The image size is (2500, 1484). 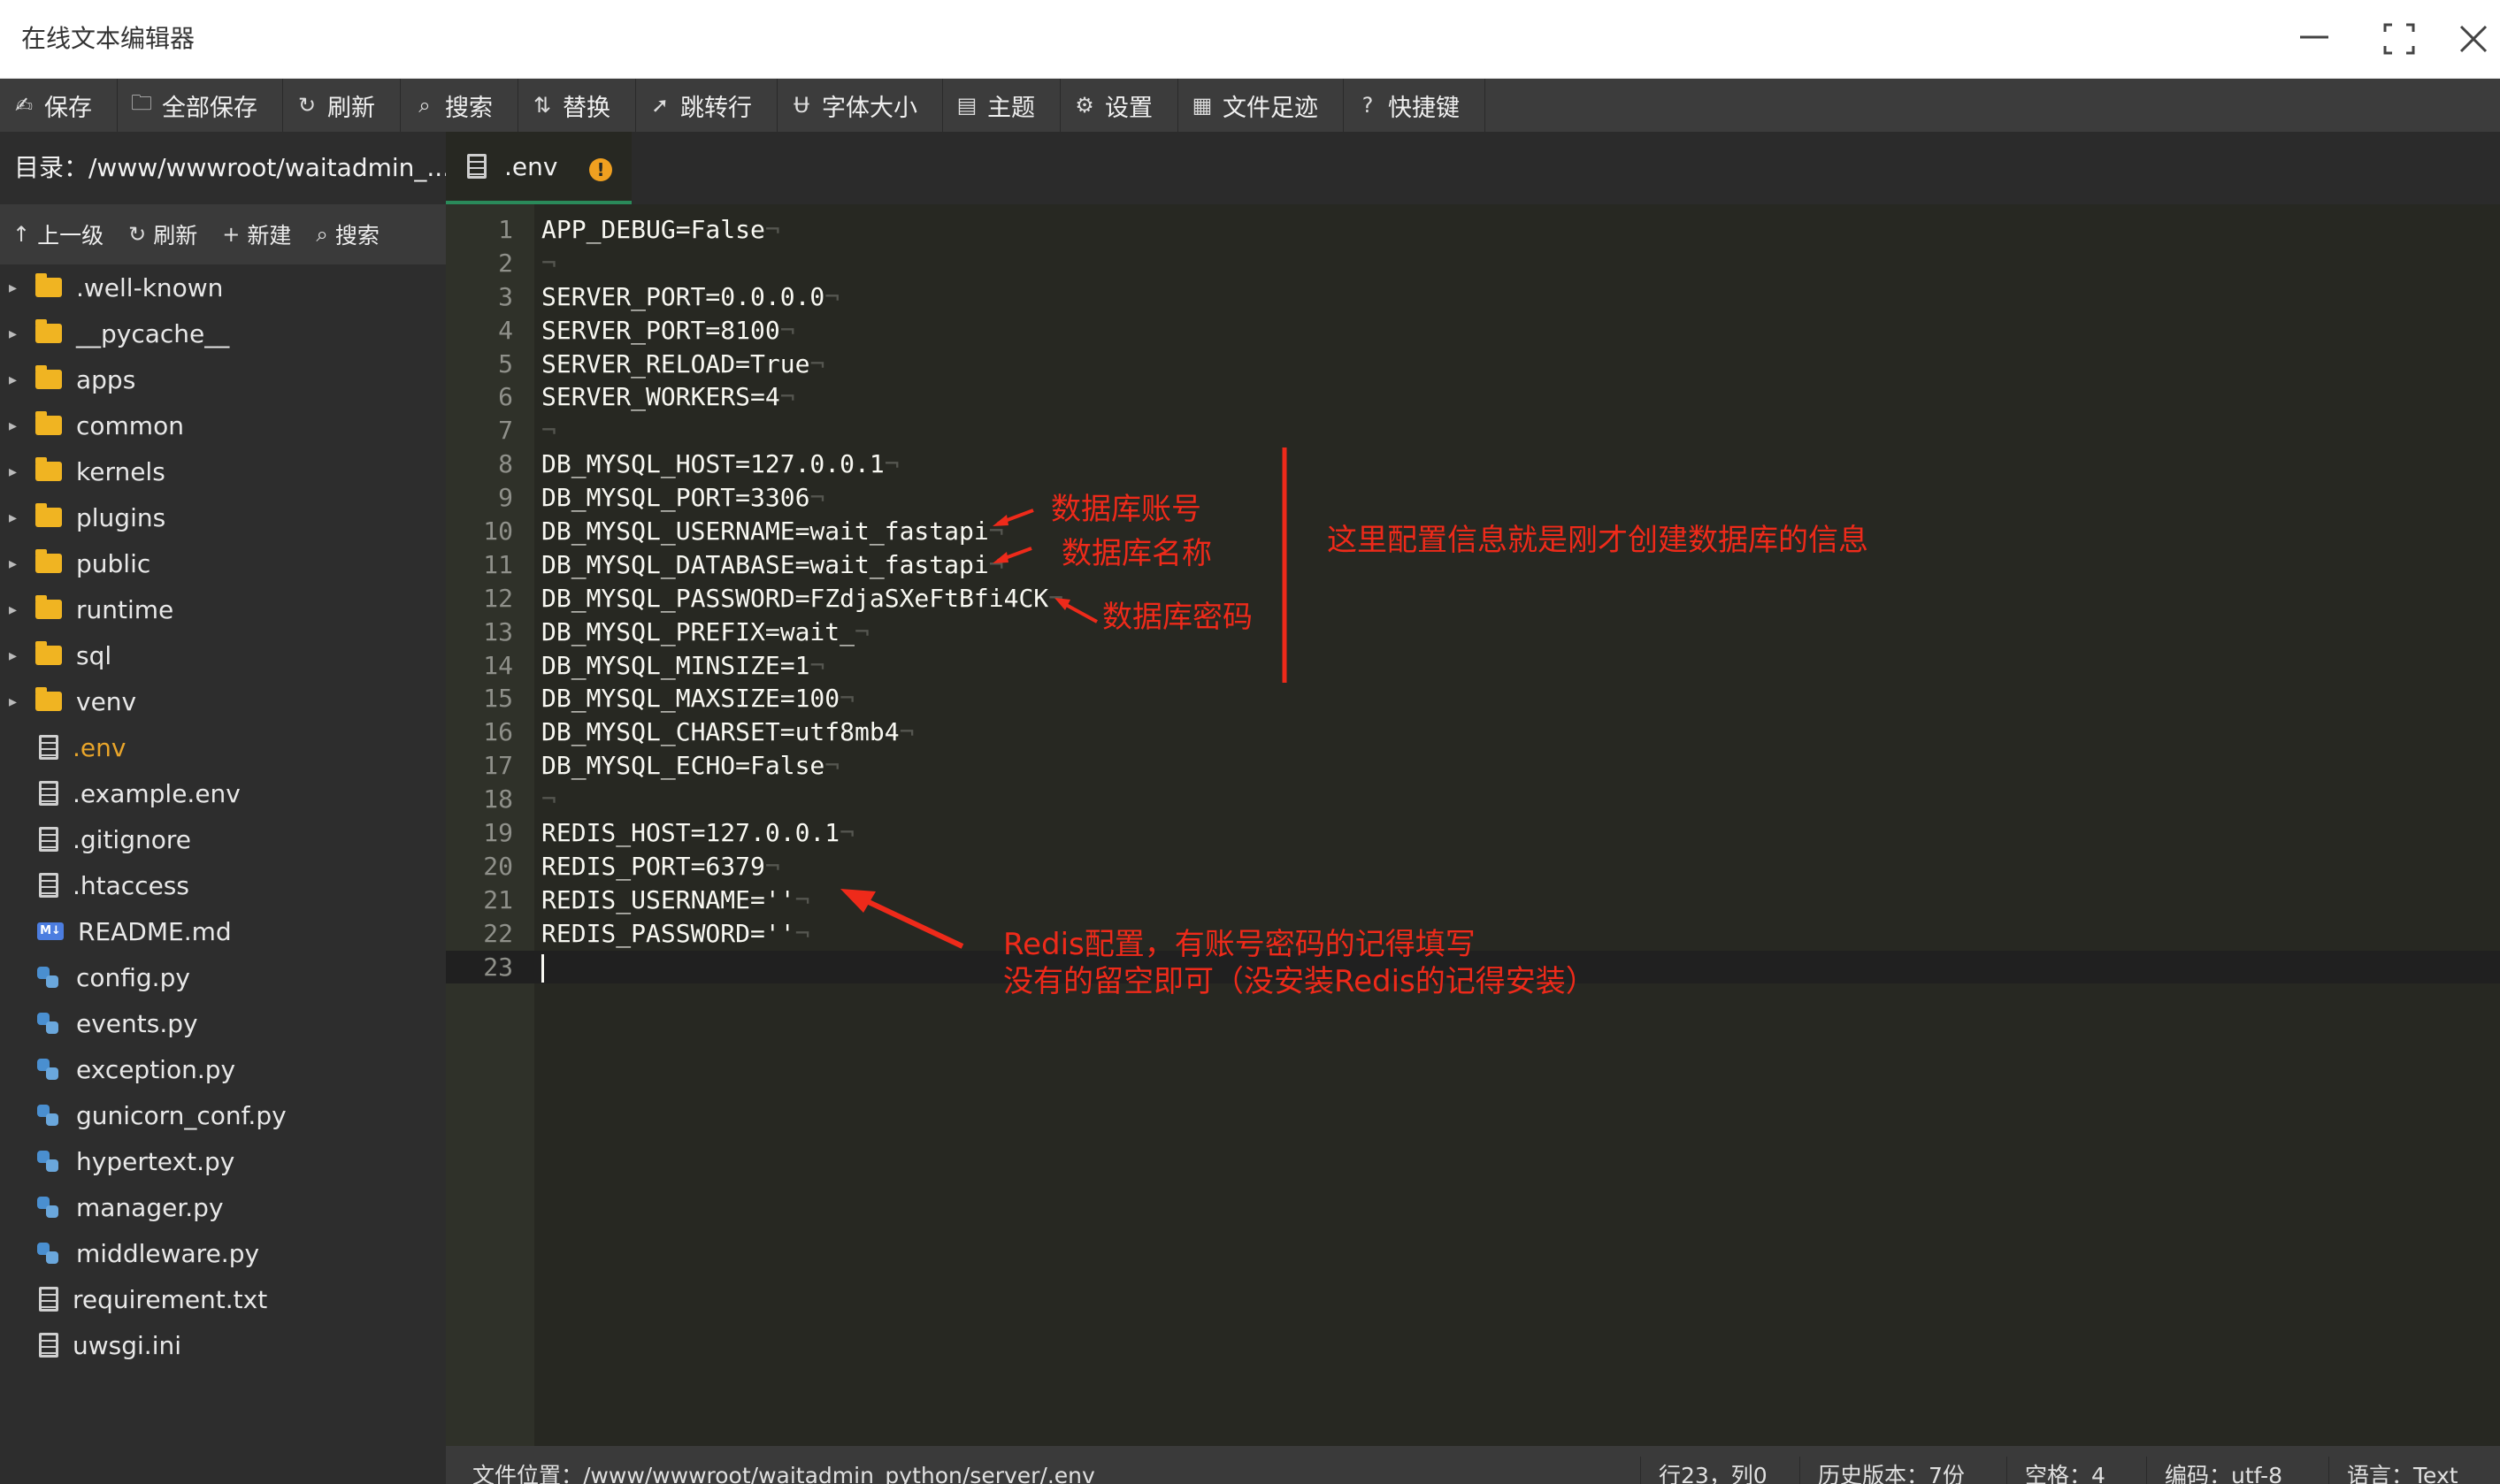 I want to click on explorer-tool-button-1: ↻ 刷新, so click(x=163, y=234).